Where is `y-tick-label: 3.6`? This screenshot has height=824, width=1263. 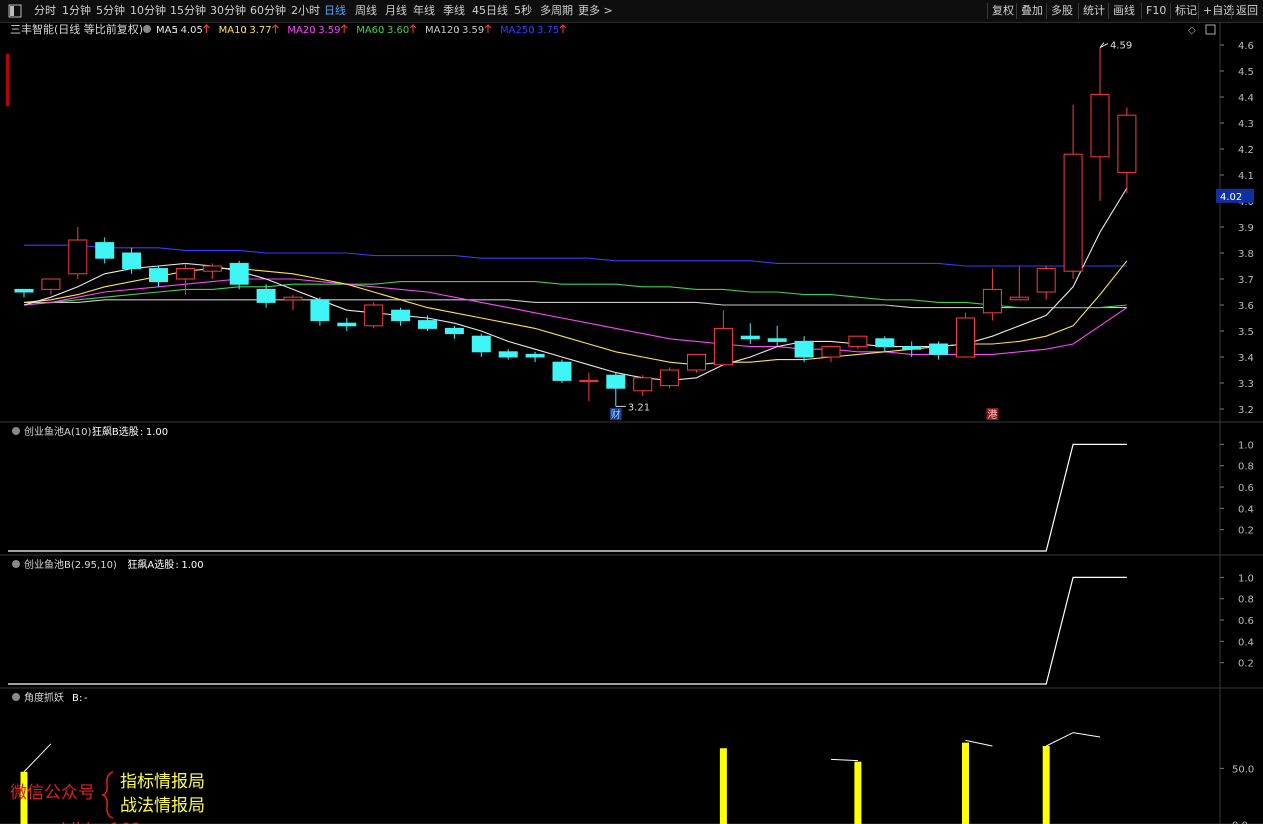
y-tick-label: 3.6 is located at coordinates (1246, 306).